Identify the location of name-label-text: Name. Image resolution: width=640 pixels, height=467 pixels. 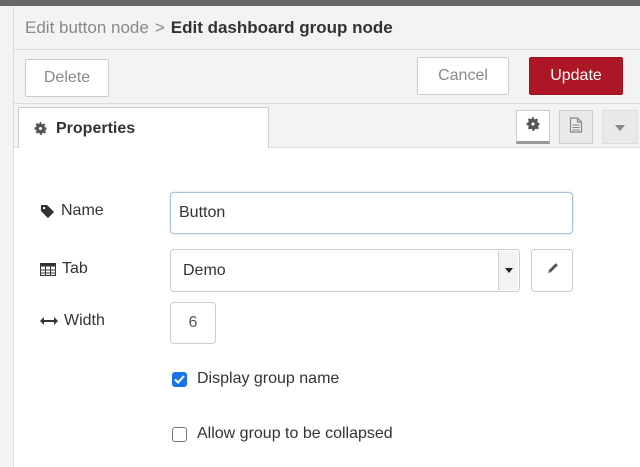
(82, 210).